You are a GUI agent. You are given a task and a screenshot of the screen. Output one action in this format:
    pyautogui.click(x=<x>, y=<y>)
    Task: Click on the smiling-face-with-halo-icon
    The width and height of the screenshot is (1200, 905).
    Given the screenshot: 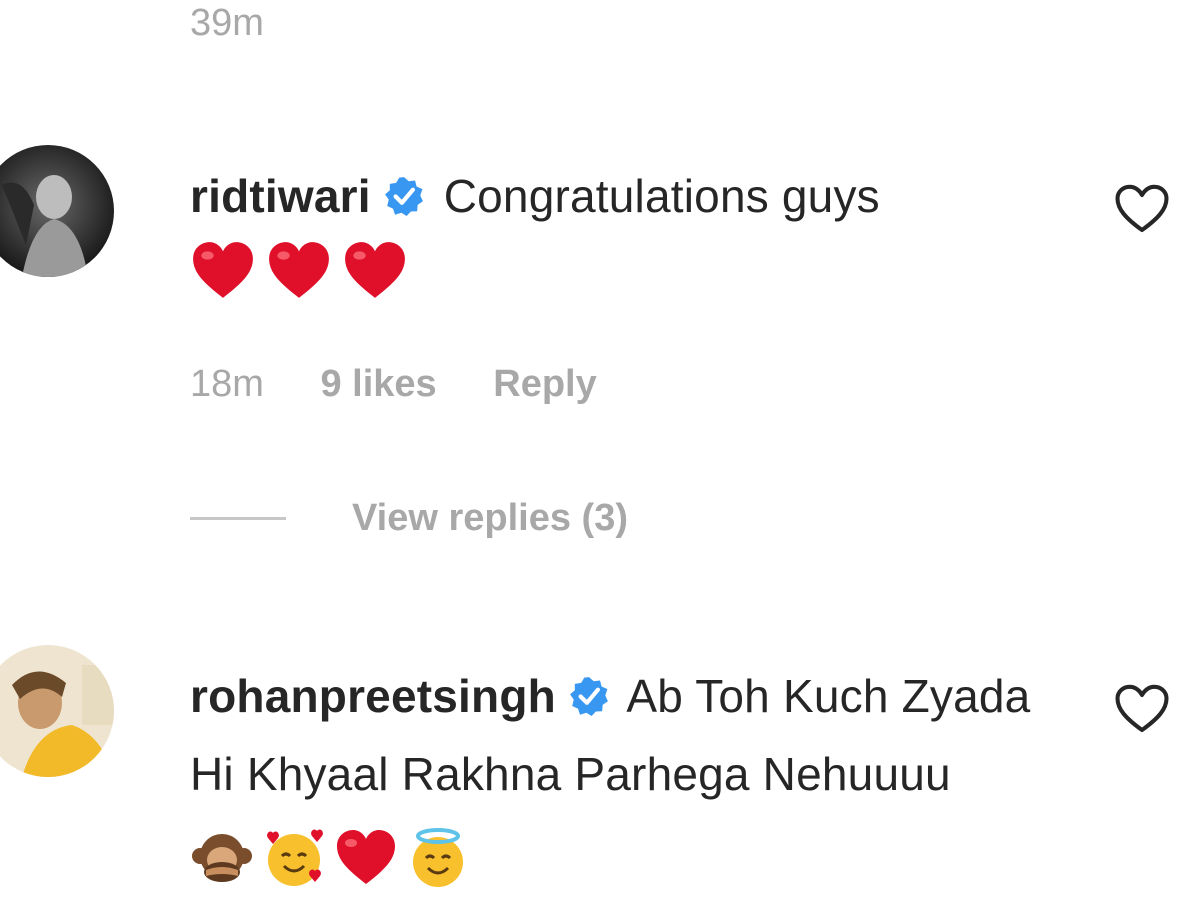 What is the action you would take?
    pyautogui.click(x=438, y=858)
    